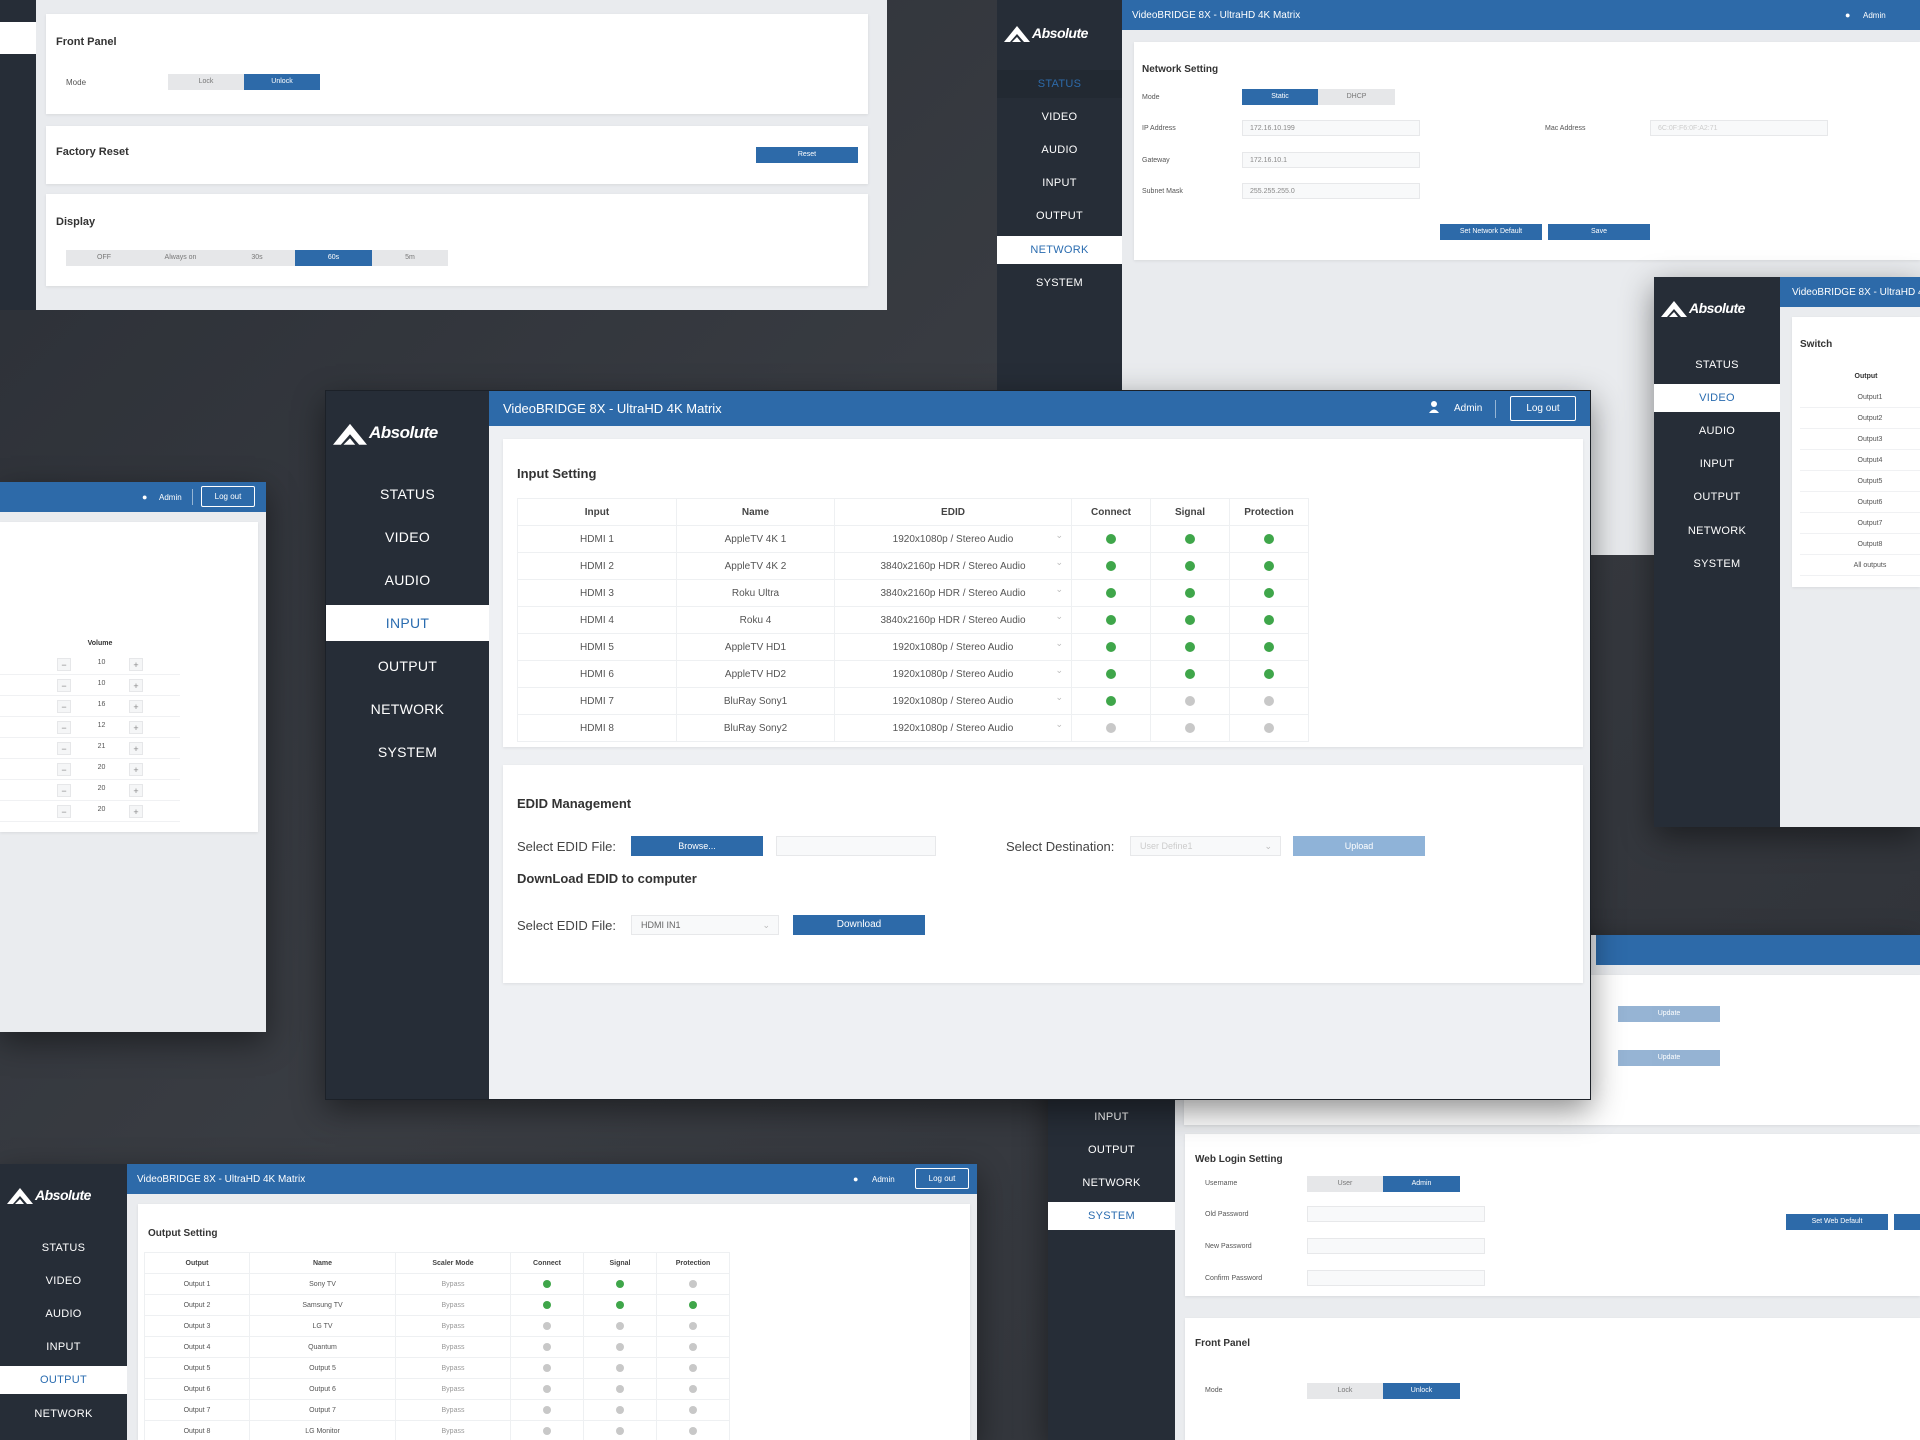 The image size is (1920, 1440). Describe the element at coordinates (1356, 97) in the screenshot. I see `mode-option-dhcp: DHCP` at that location.